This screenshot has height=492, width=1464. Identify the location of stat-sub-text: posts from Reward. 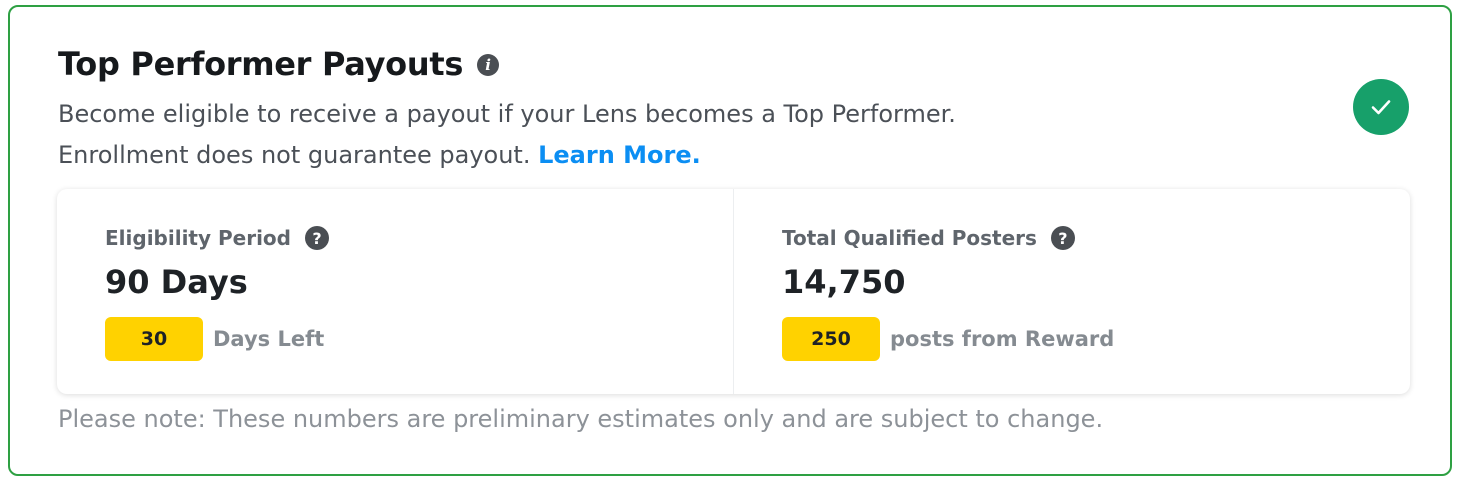
(1002, 339).